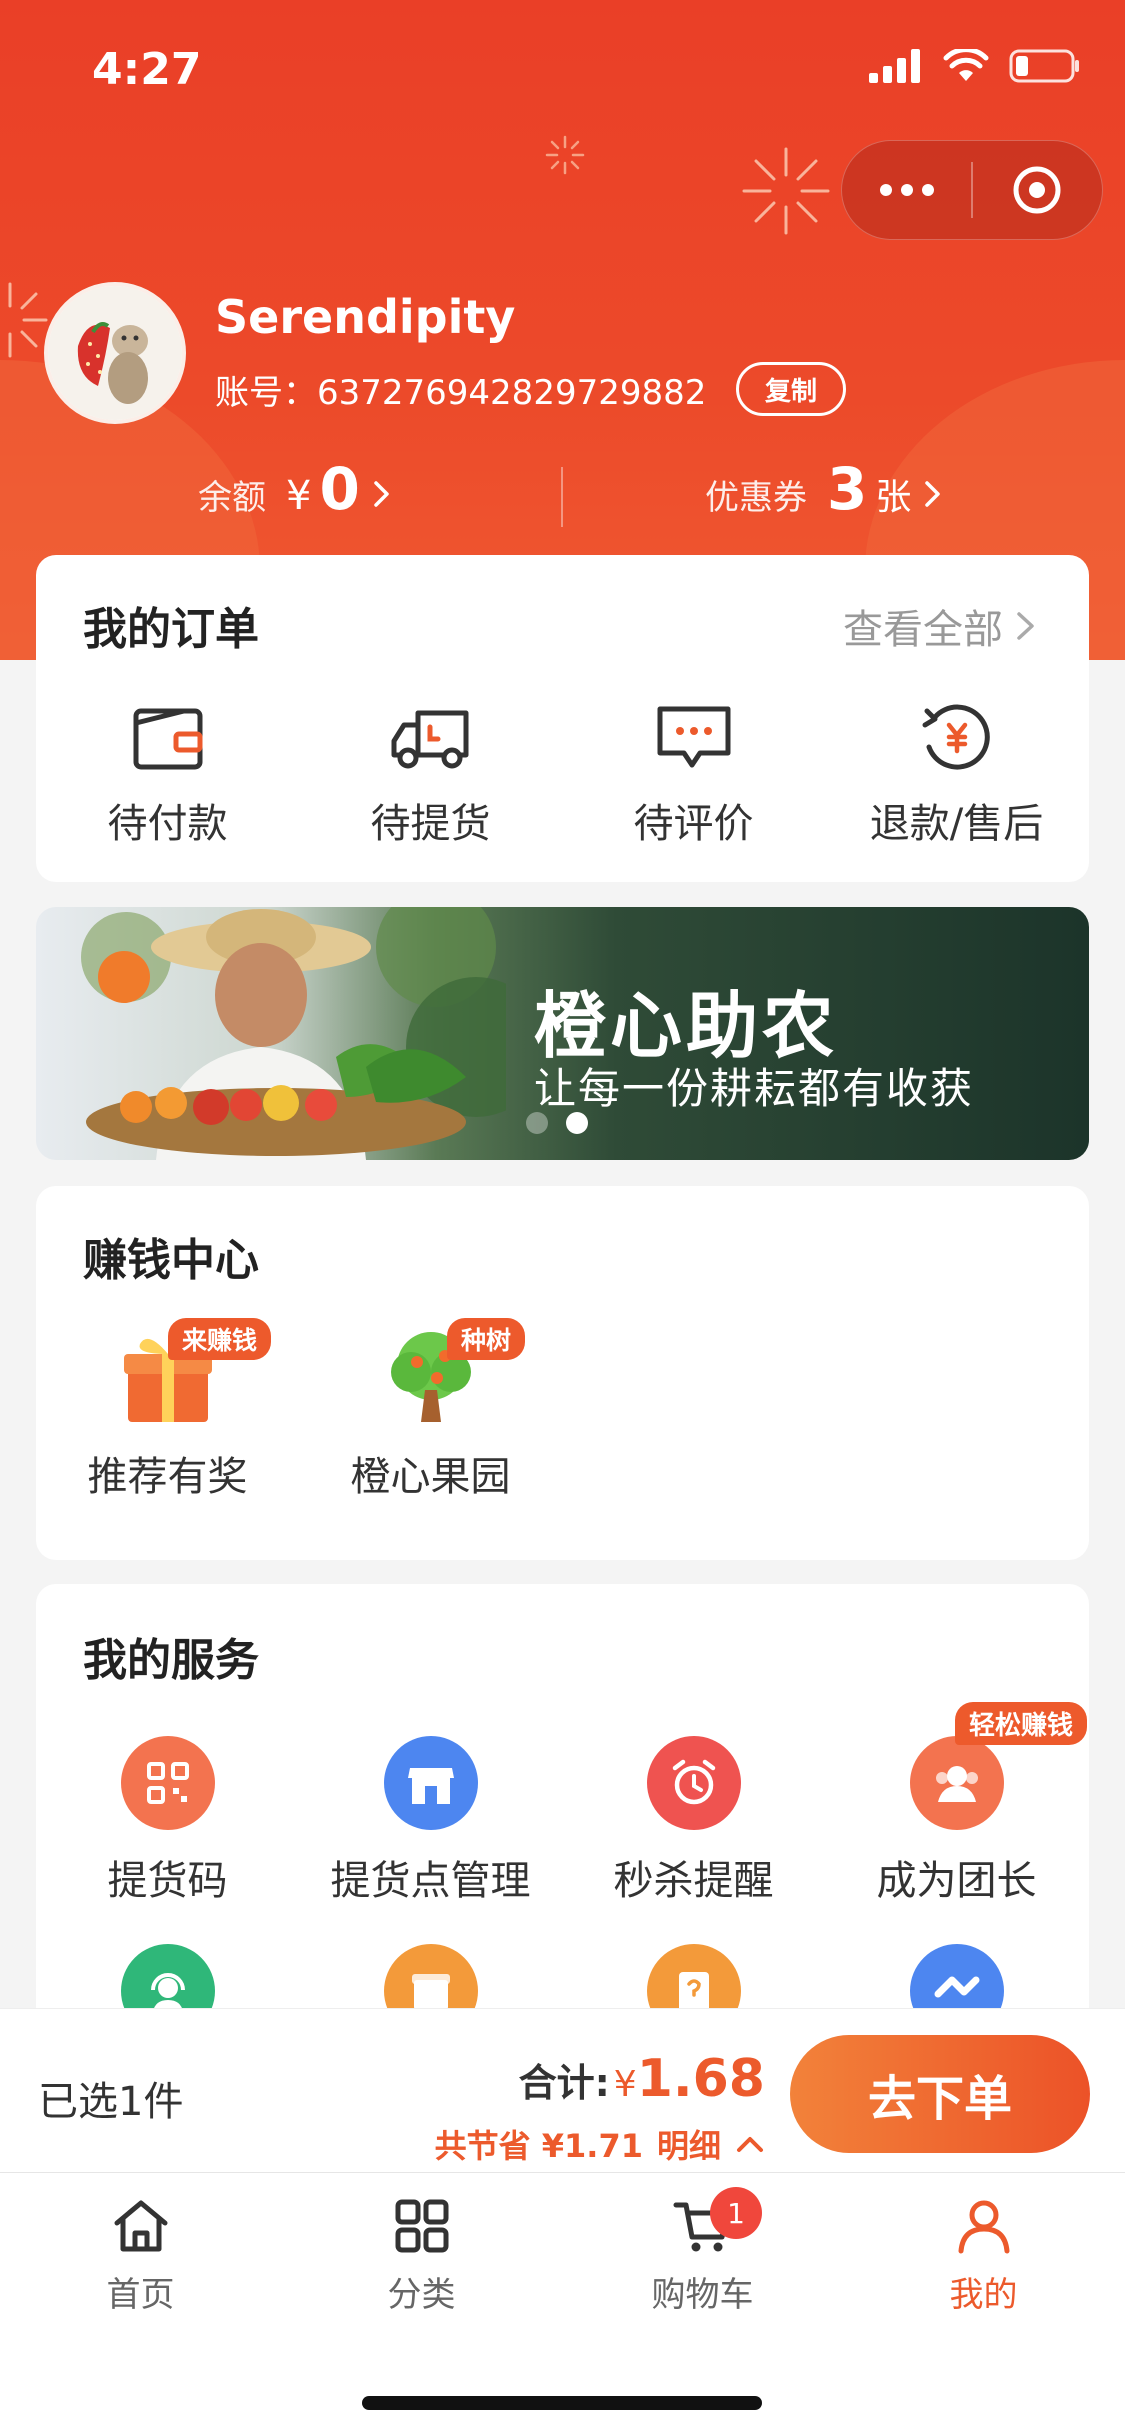  I want to click on view-all-orders-link: 查看全部, so click(941, 626).